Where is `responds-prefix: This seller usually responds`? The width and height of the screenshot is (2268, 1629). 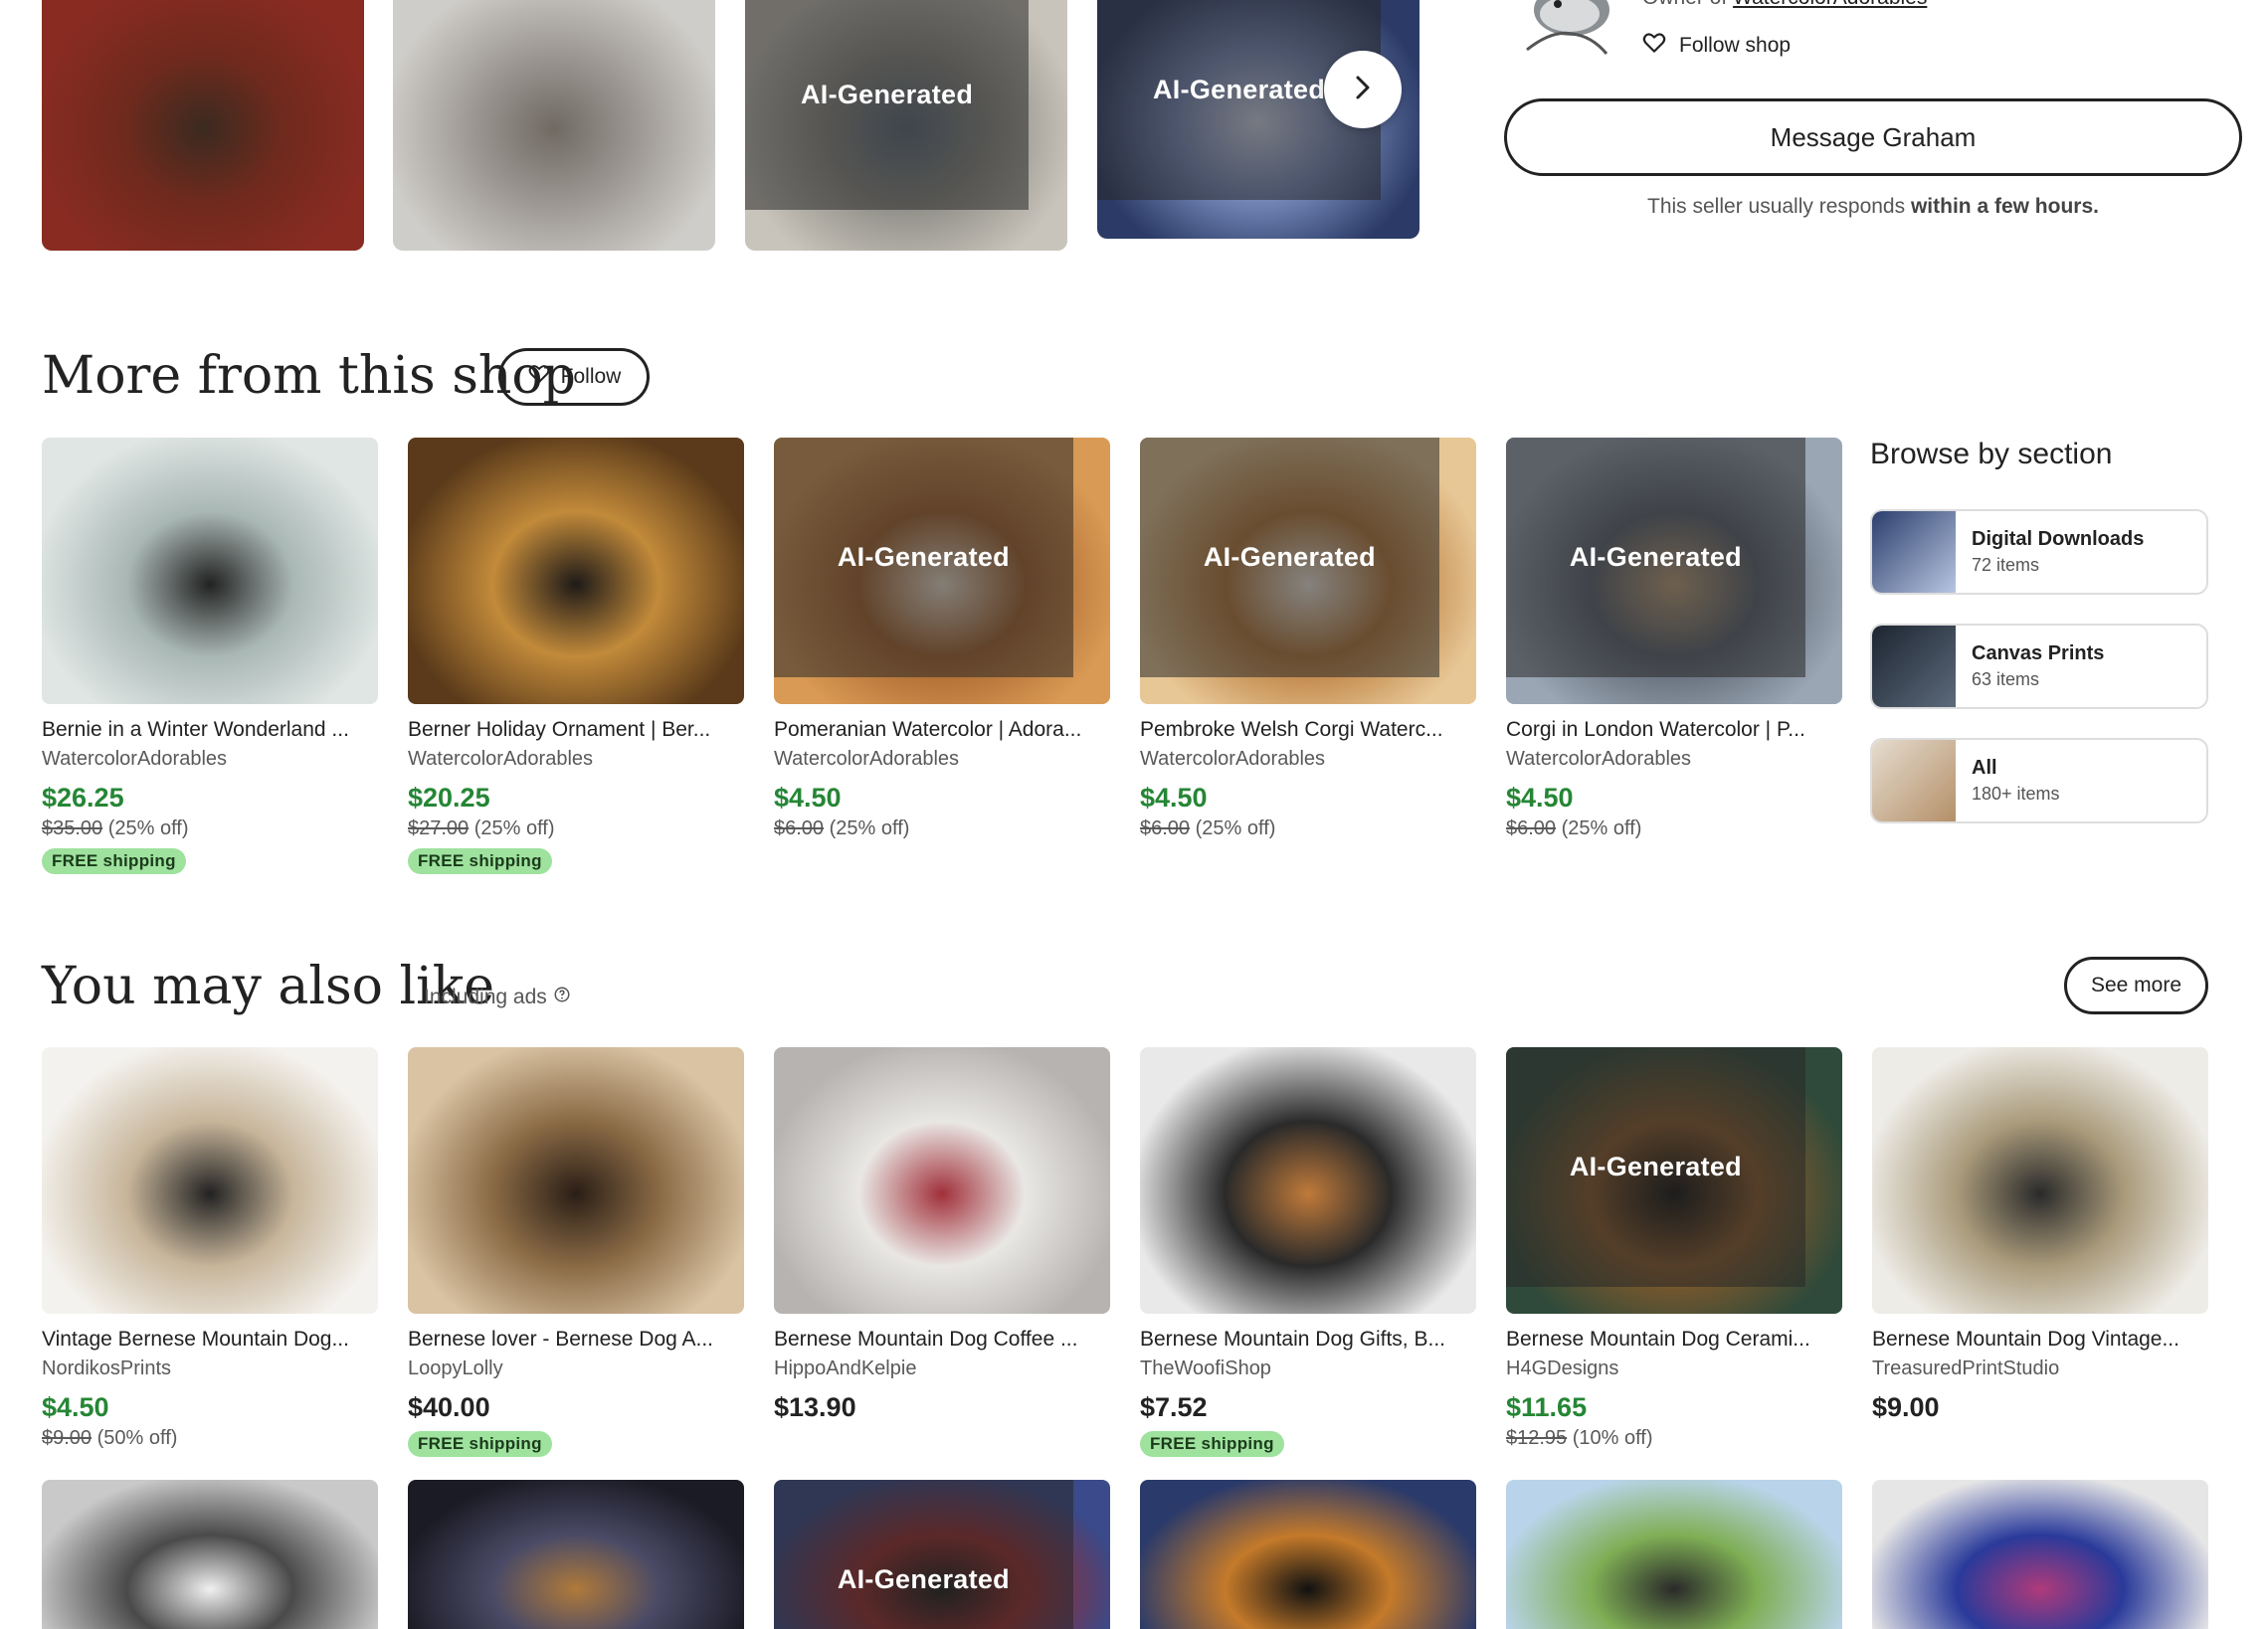 responds-prefix: This seller usually responds is located at coordinates (1776, 207).